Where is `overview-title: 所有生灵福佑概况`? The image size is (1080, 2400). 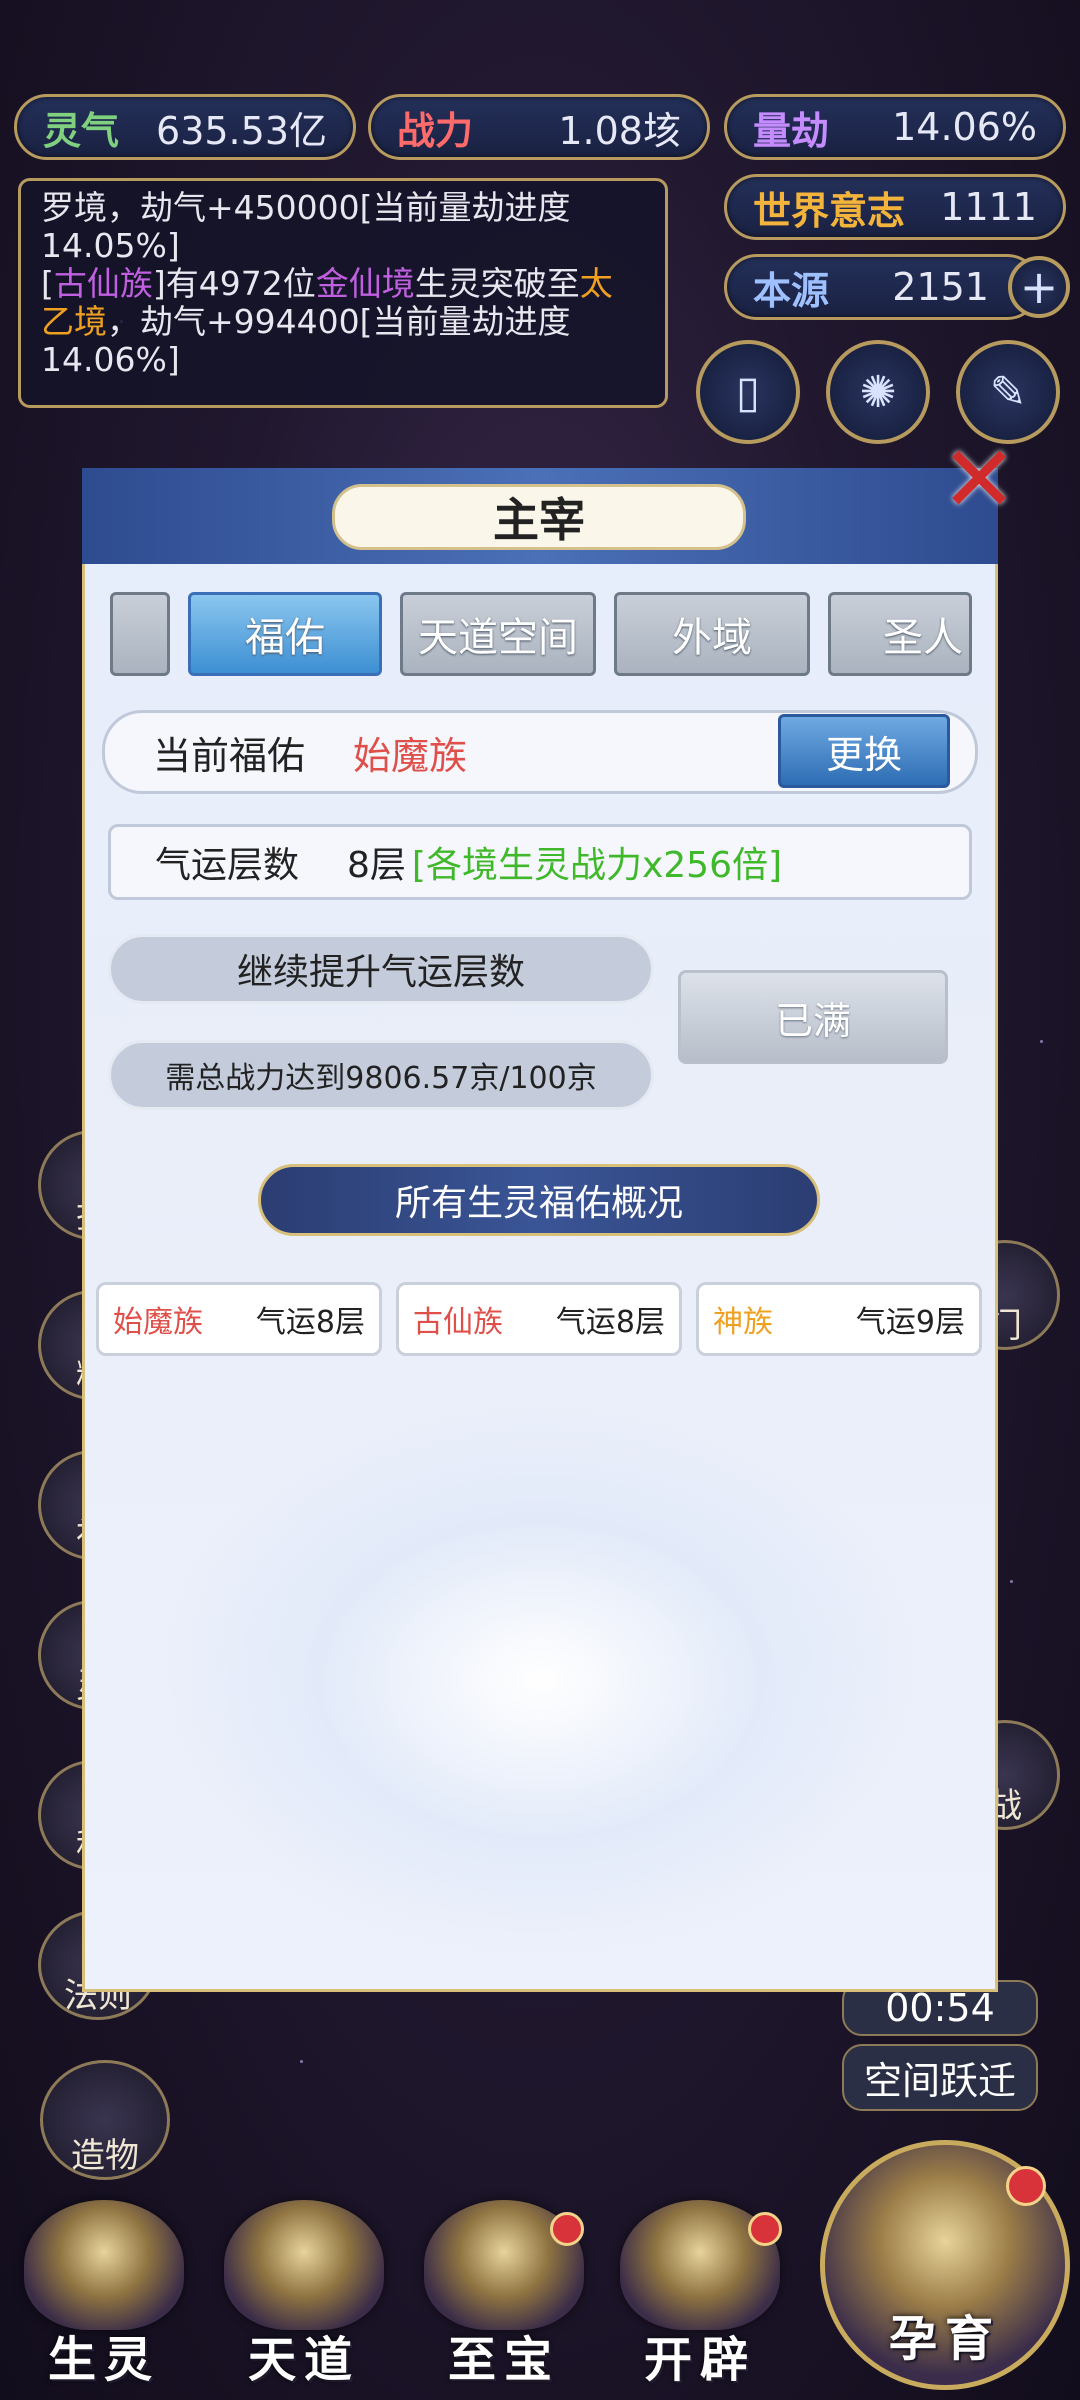 overview-title: 所有生灵福佑概况 is located at coordinates (538, 1203).